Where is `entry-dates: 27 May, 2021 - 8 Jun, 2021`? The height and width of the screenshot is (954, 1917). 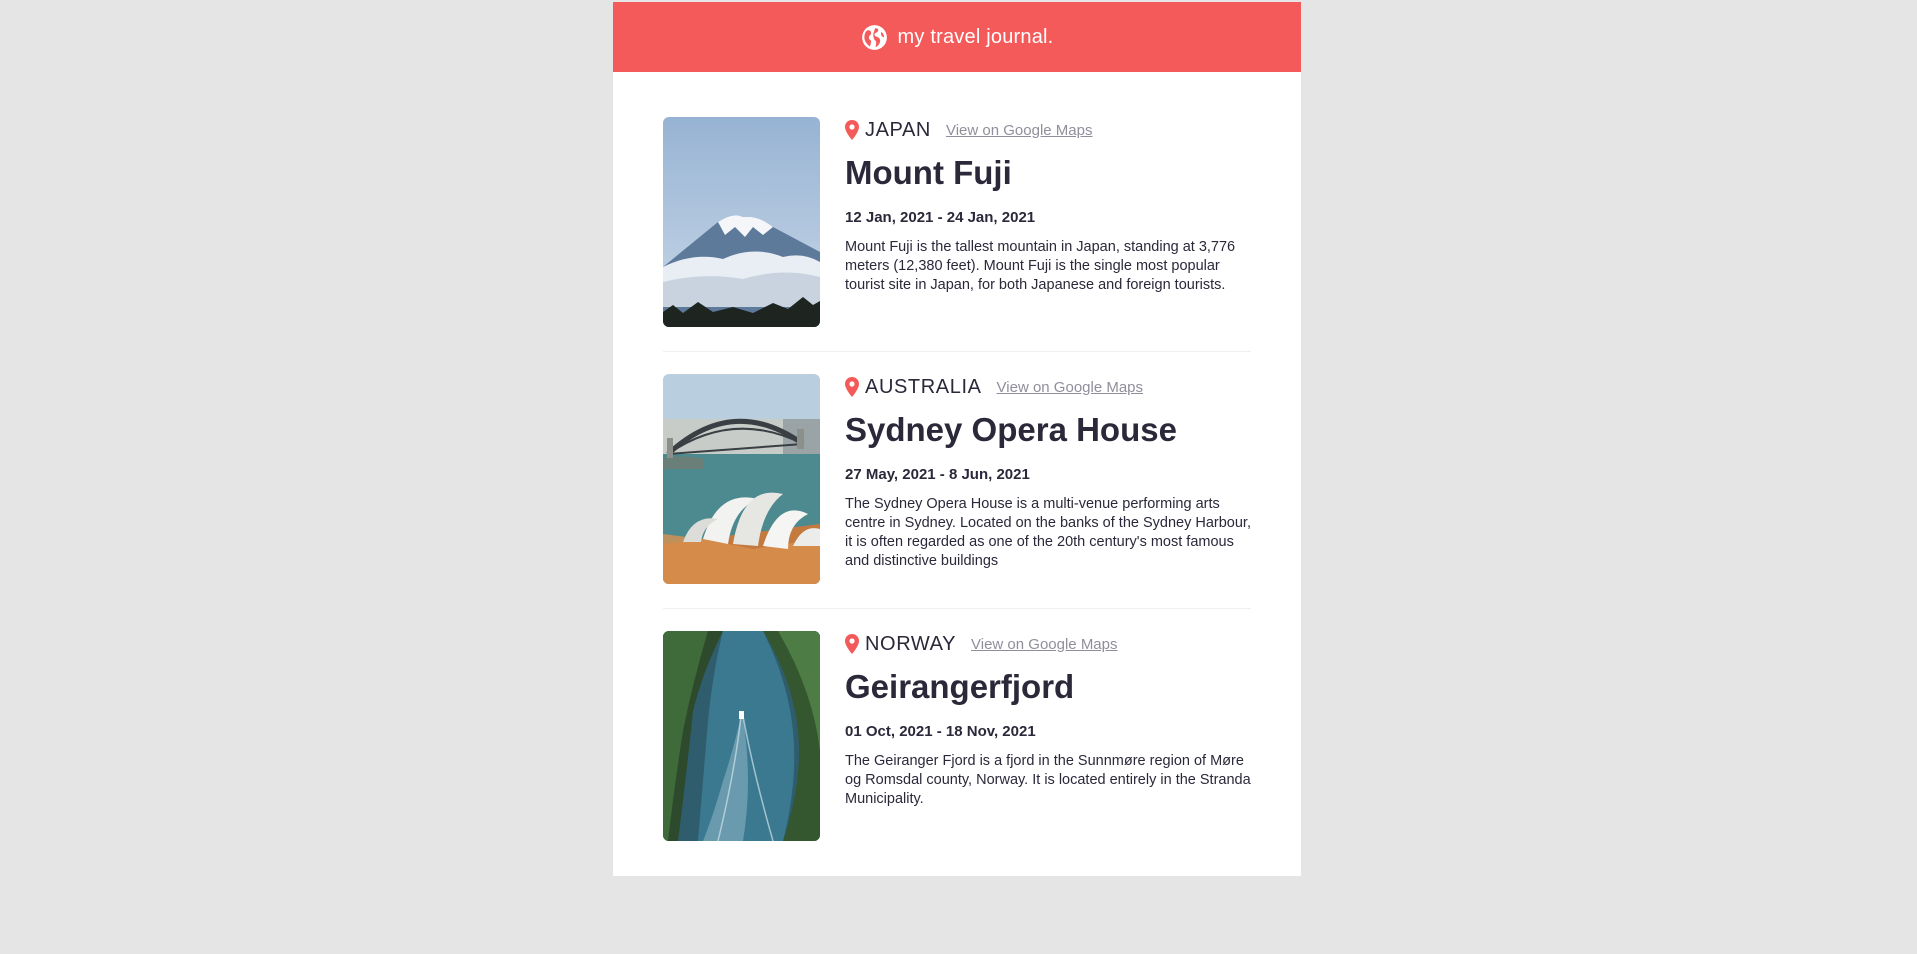 entry-dates: 27 May, 2021 - 8 Jun, 2021 is located at coordinates (937, 475).